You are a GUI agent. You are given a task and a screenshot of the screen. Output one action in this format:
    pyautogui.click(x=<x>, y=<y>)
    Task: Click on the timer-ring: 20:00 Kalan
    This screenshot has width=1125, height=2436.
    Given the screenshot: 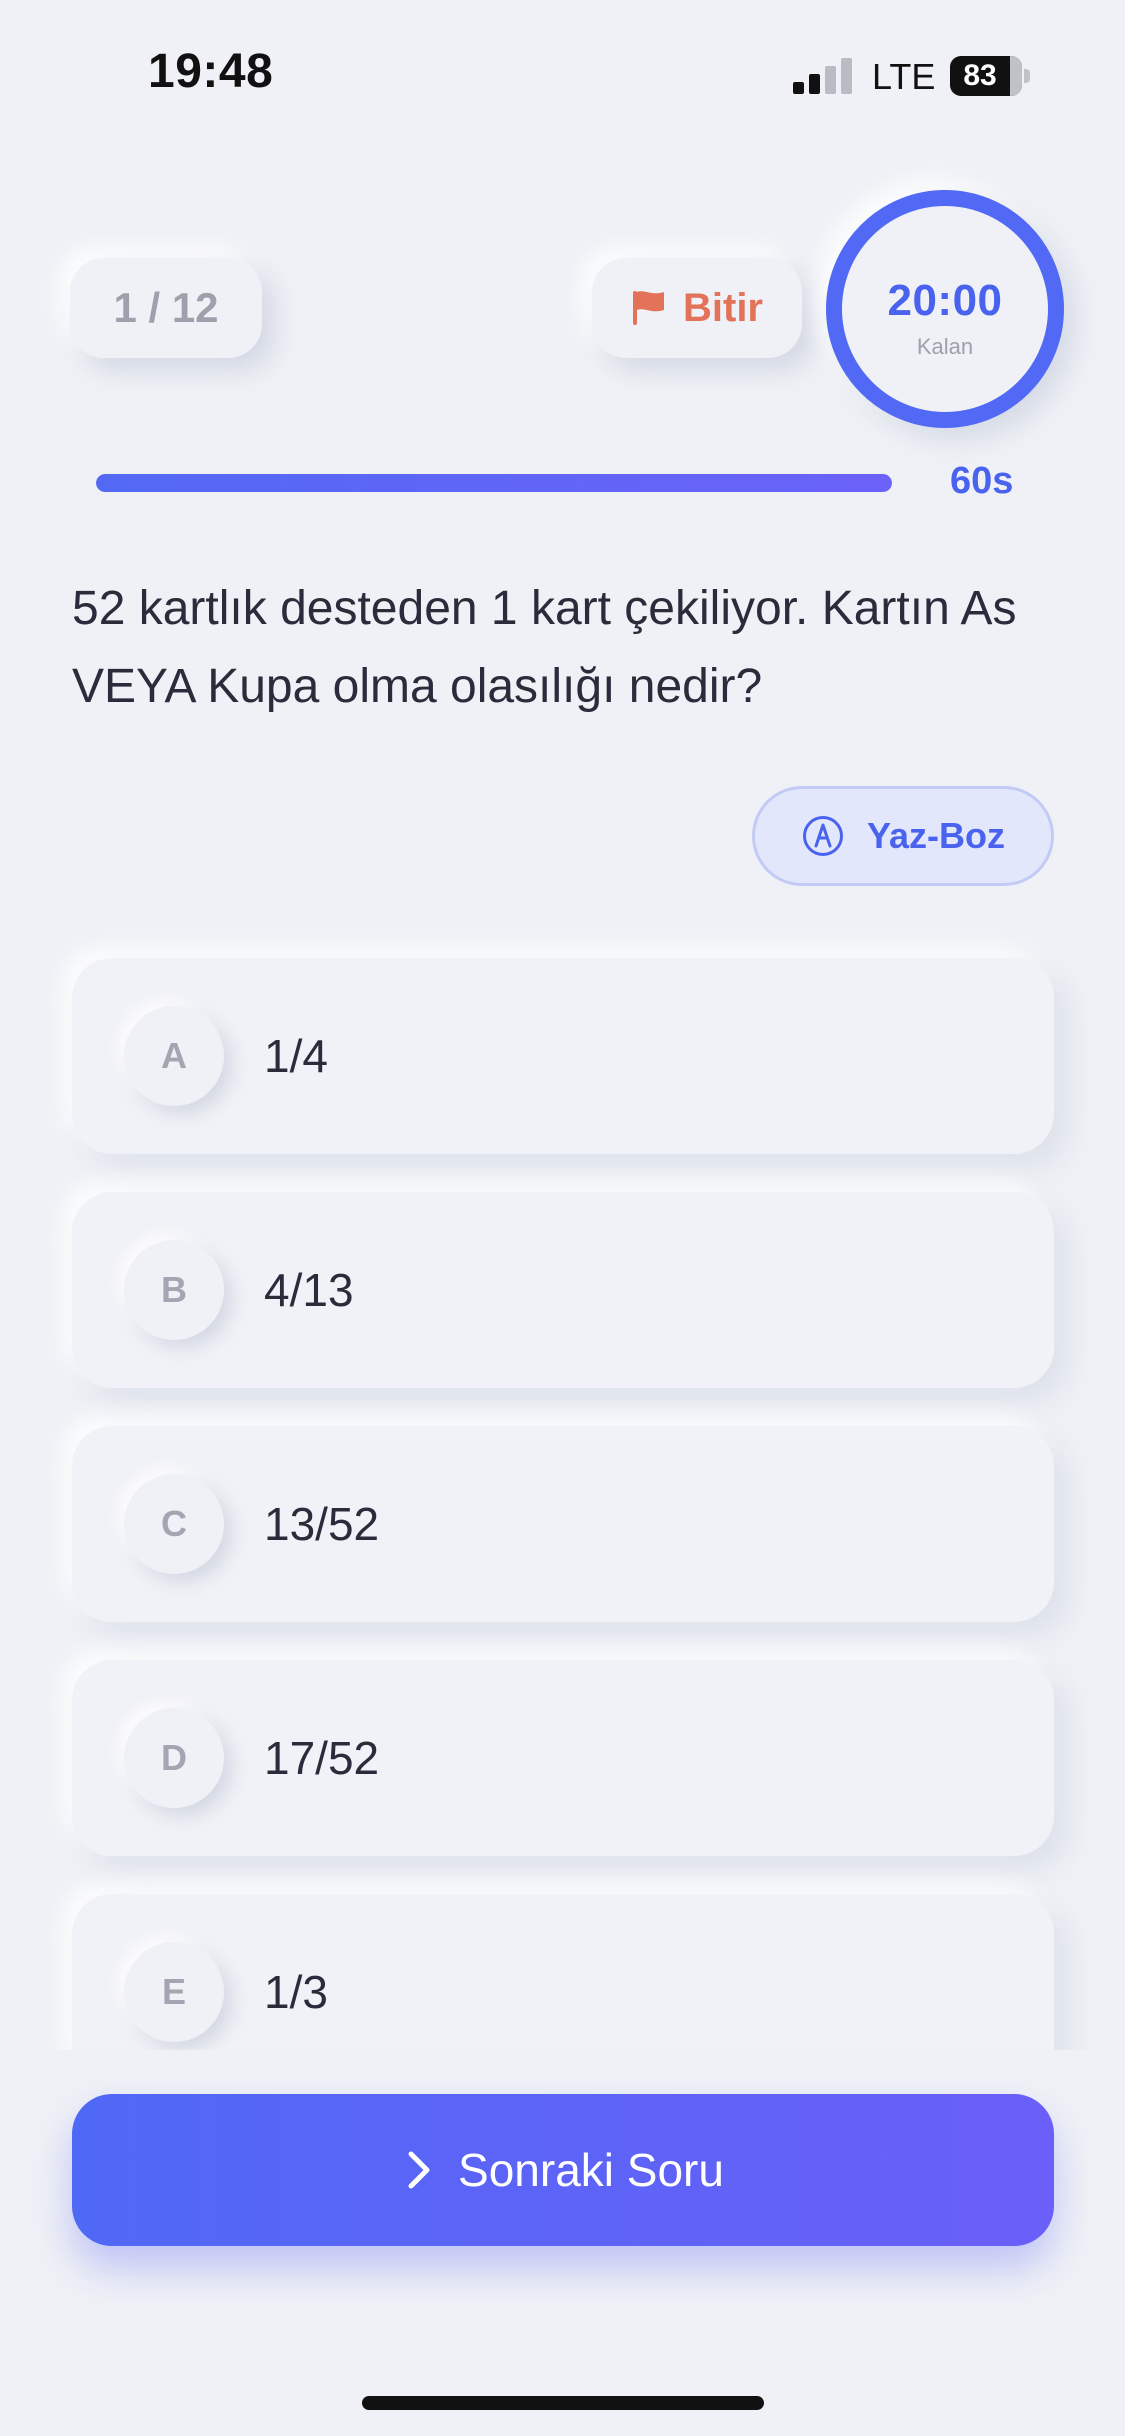 What is the action you would take?
    pyautogui.click(x=945, y=309)
    